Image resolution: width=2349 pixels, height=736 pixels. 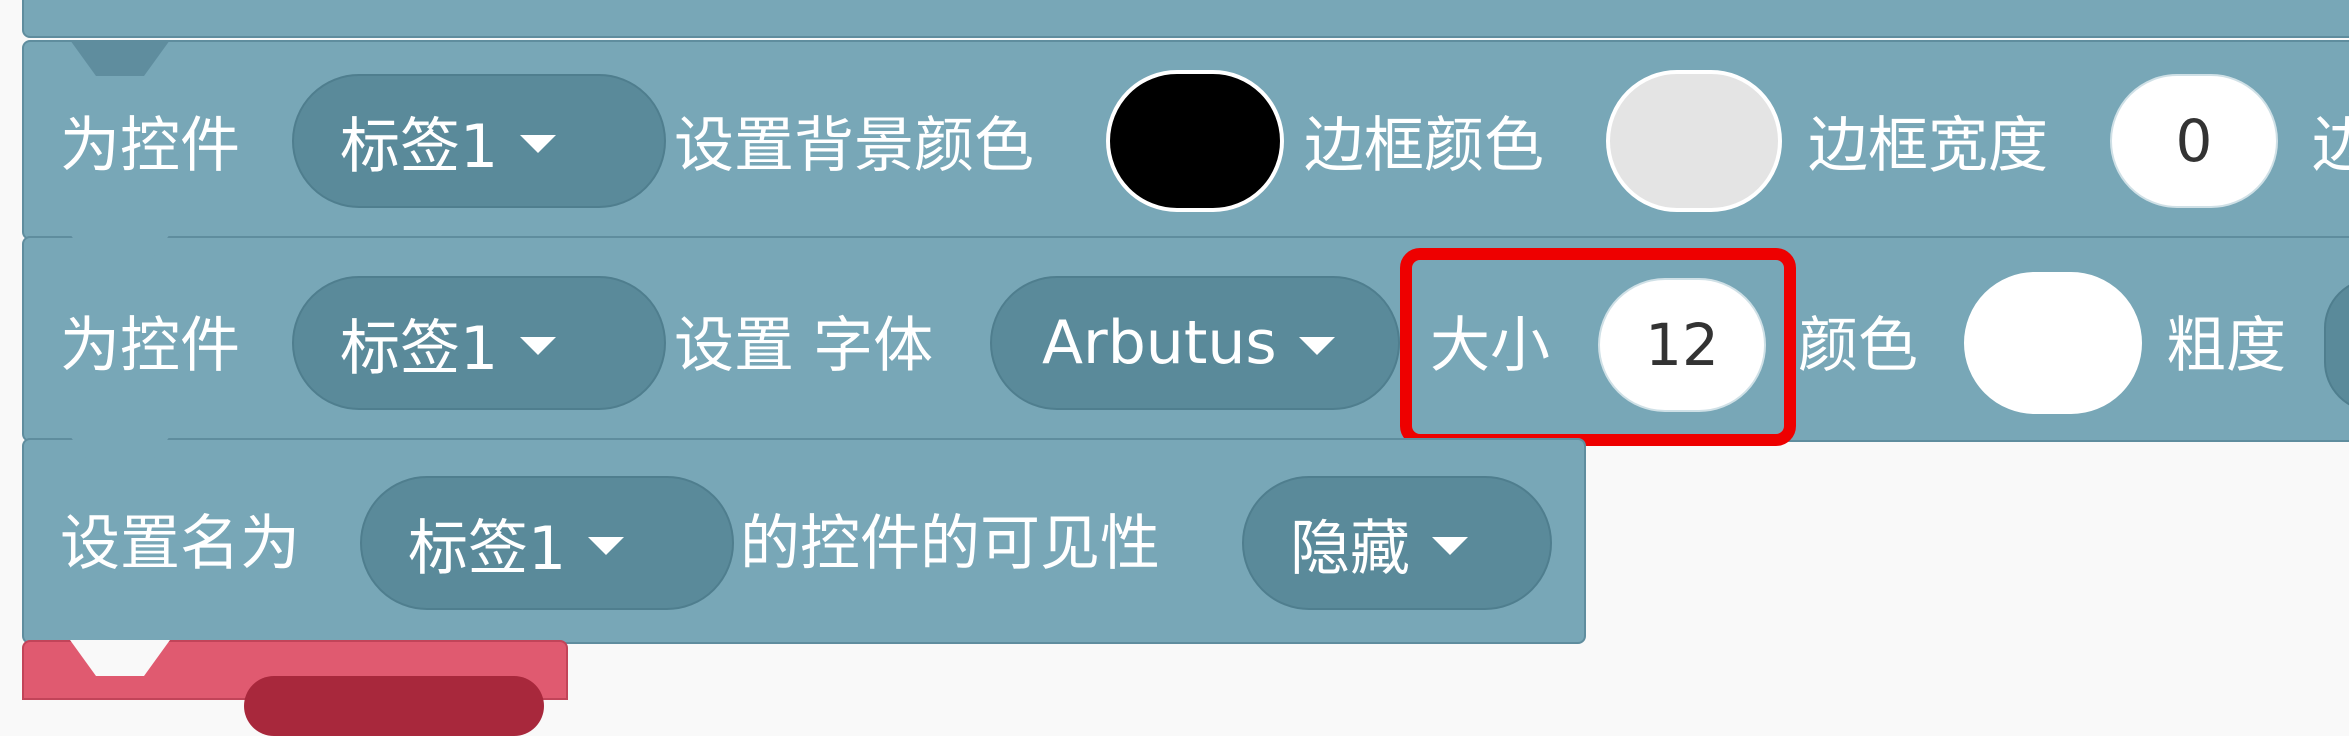 What do you see at coordinates (1350, 548) in the screenshot?
I see `visibility-dropdown-value: 隐藏` at bounding box center [1350, 548].